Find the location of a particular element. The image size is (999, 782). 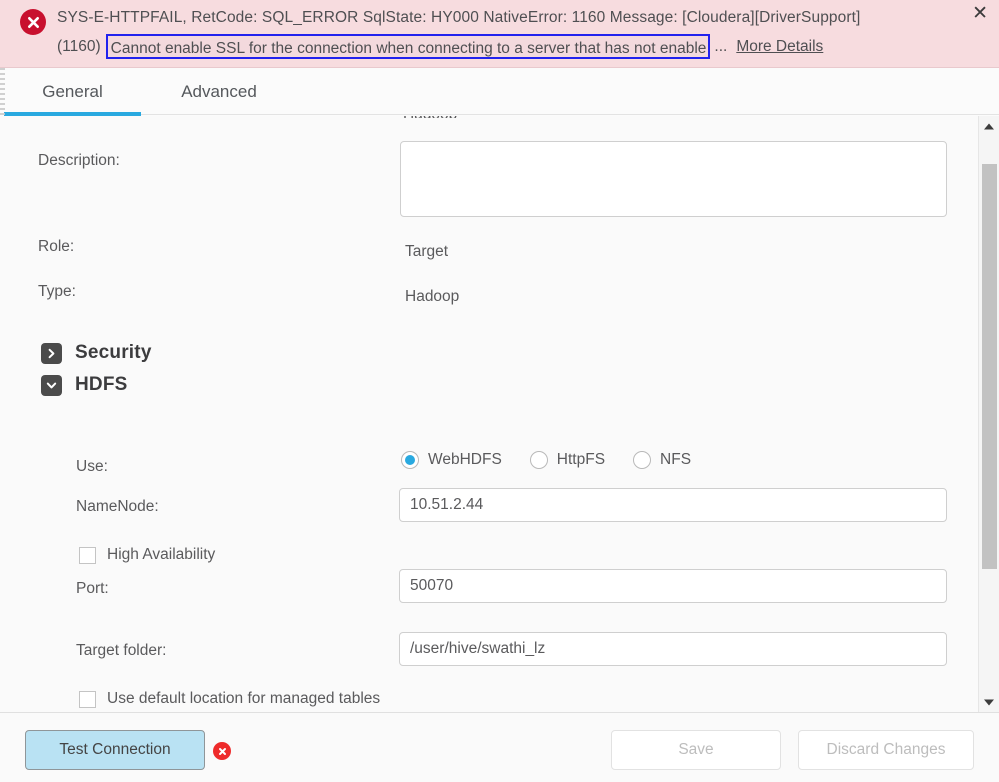

type-value-clipped: Hadoop is located at coordinates (430, 117).